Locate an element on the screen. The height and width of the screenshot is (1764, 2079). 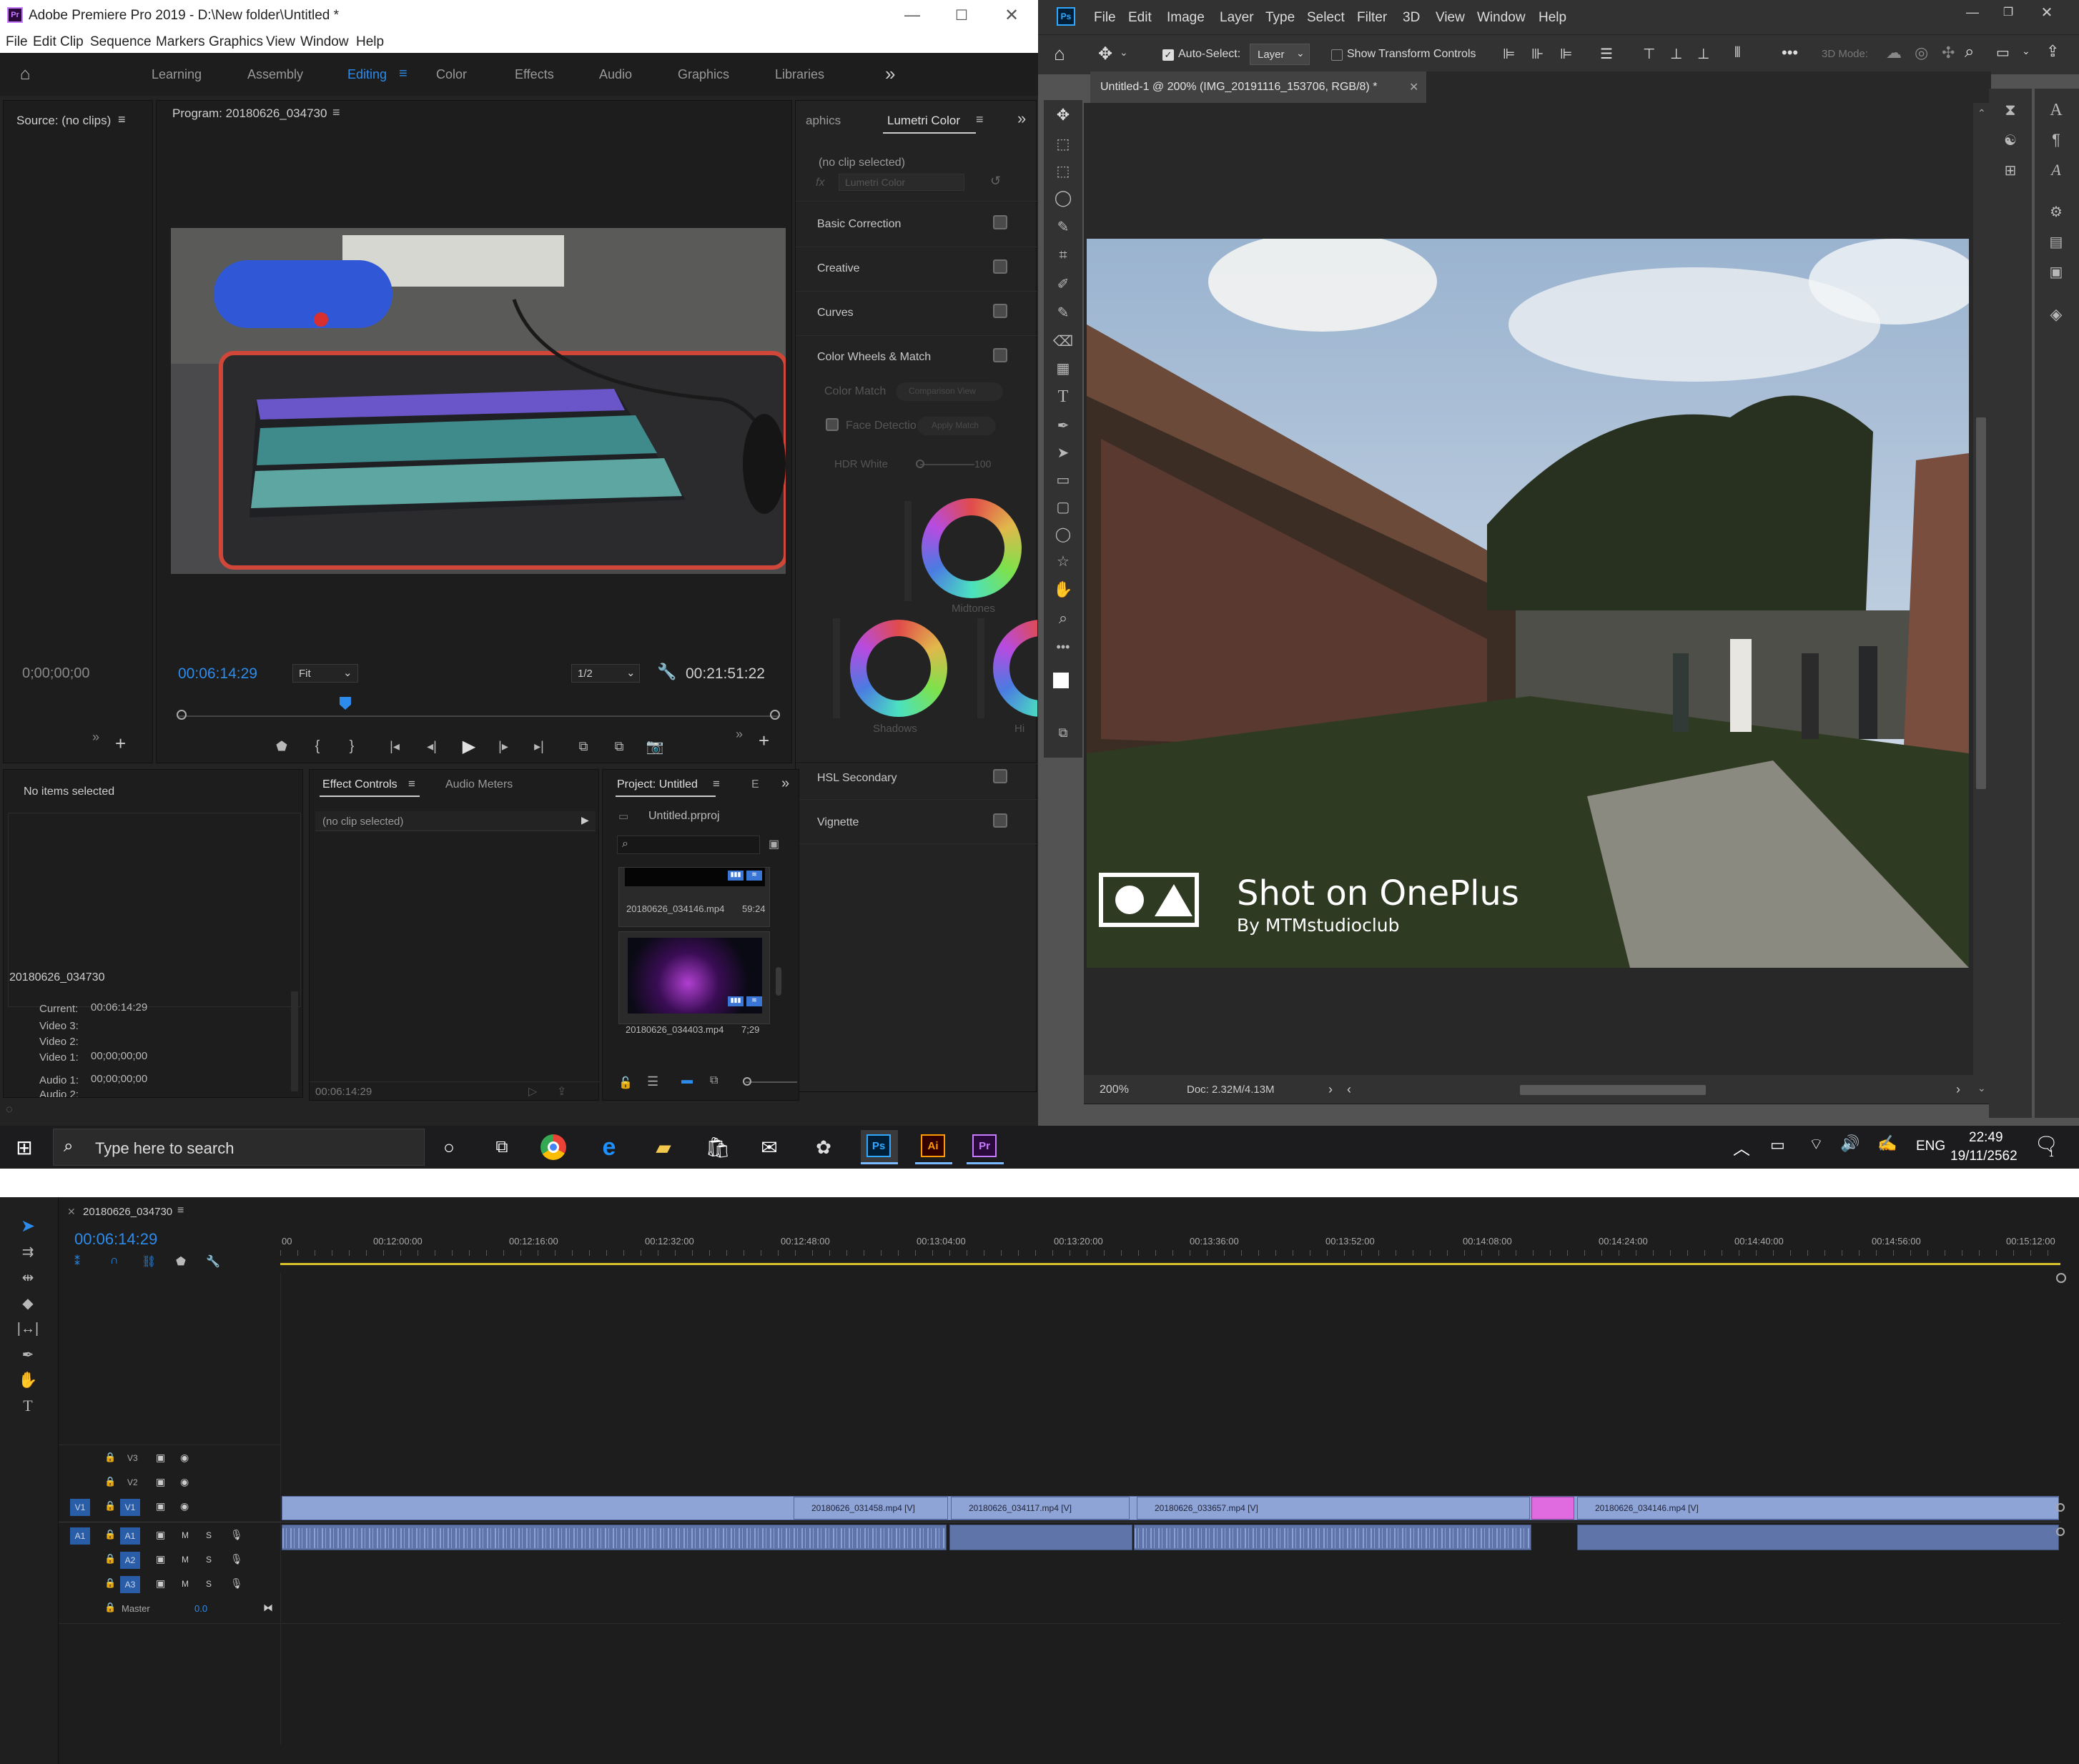
more-panels-icon: » is located at coordinates (1021, 119).